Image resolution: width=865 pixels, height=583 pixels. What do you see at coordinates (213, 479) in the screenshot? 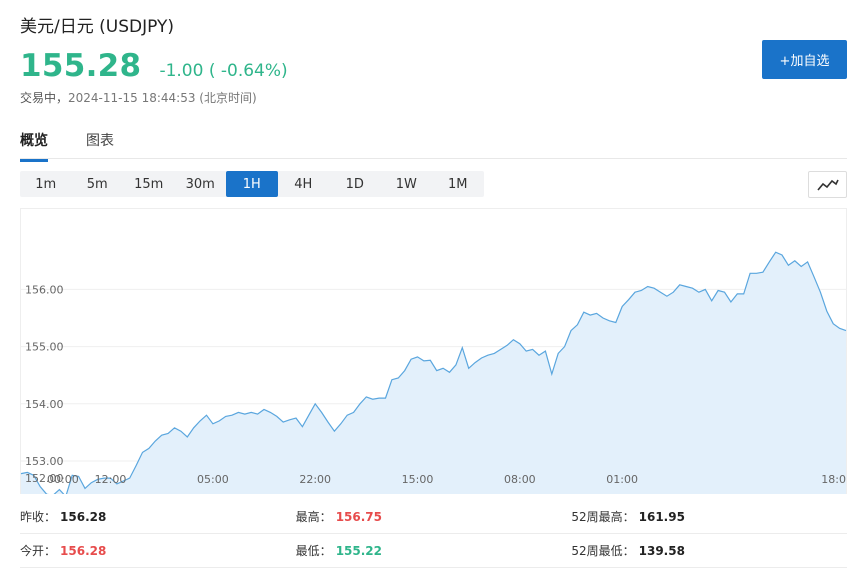
I see `x-tick-label: 05:00` at bounding box center [213, 479].